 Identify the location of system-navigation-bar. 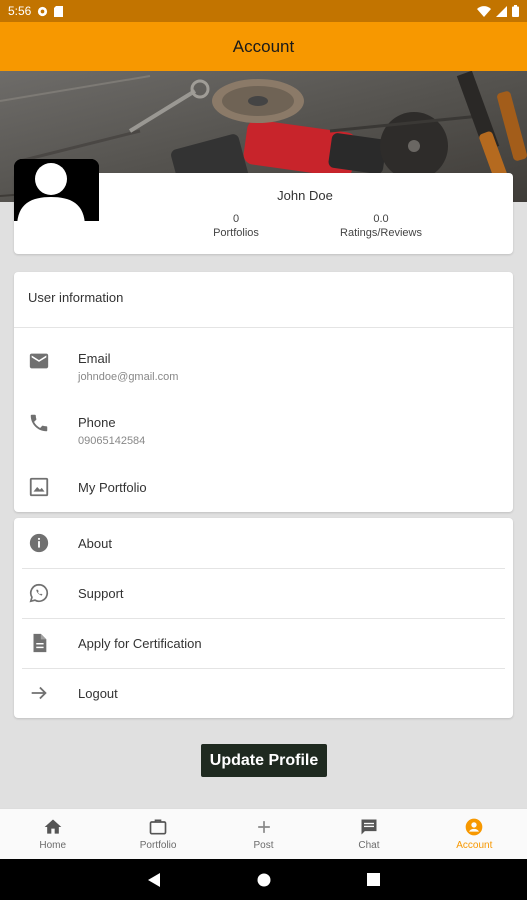
(263, 879).